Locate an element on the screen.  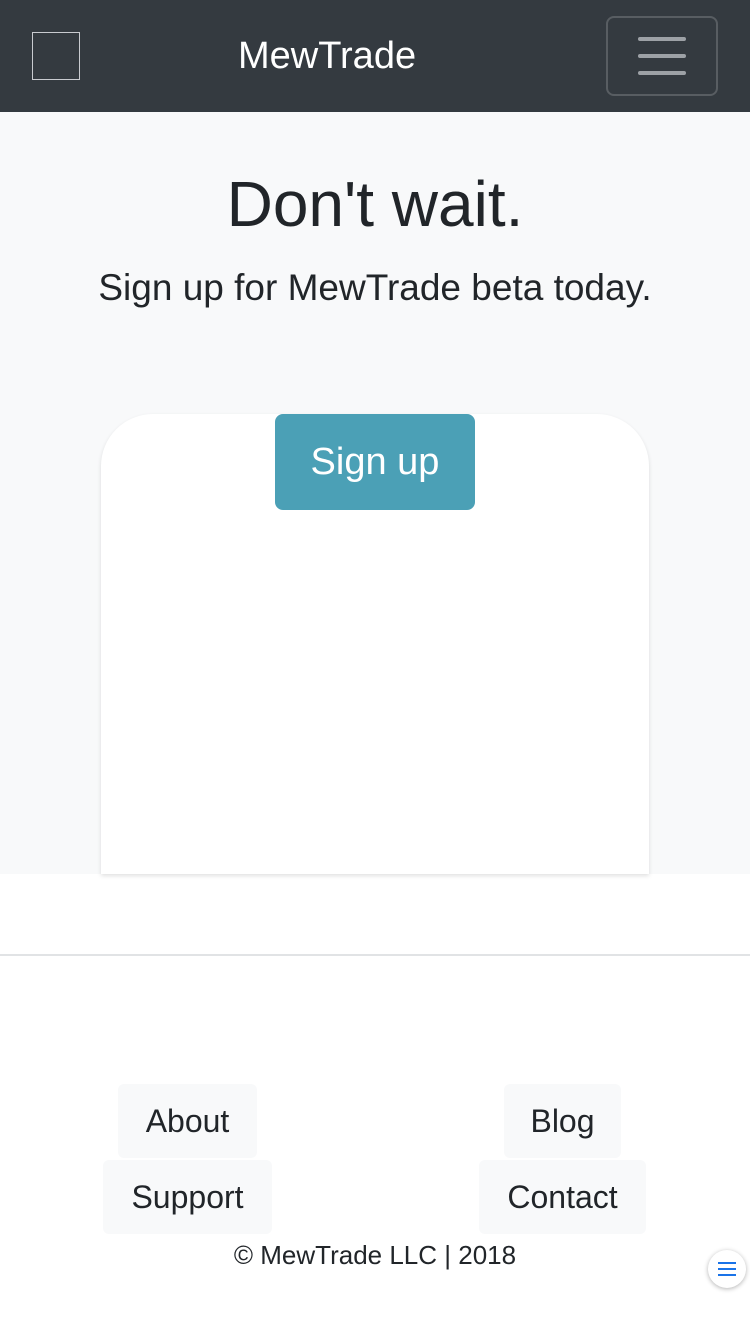
logo-placeholder-icon is located at coordinates (56, 56).